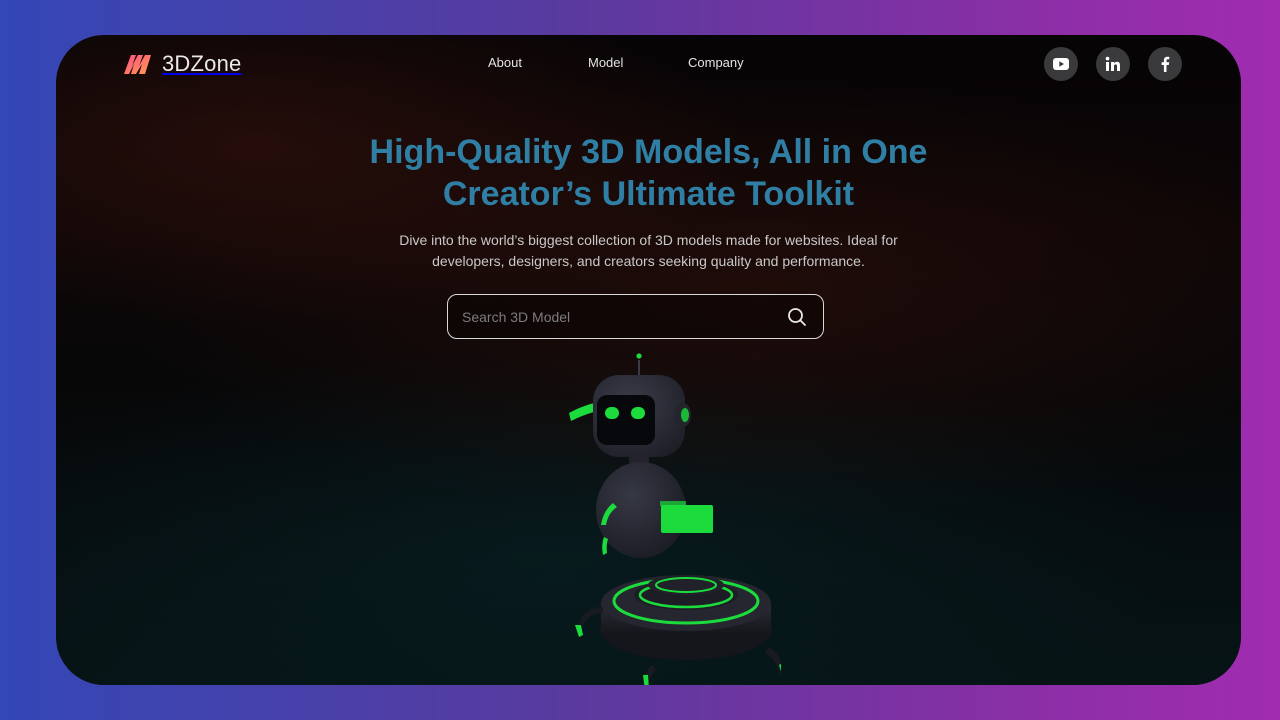  I want to click on social-links, so click(1113, 64).